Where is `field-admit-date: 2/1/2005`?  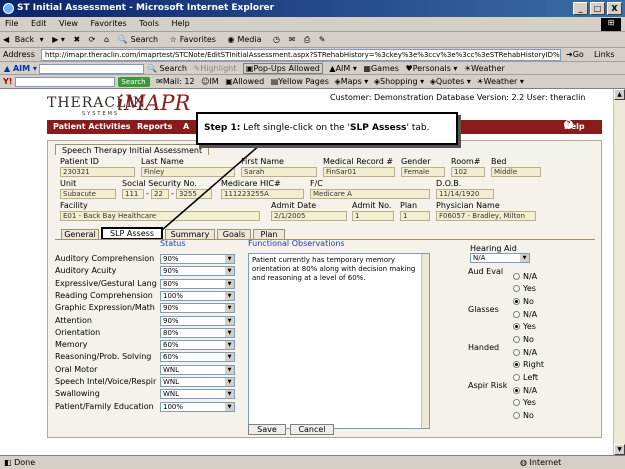
field-admit-date: 2/1/2005 is located at coordinates (309, 216).